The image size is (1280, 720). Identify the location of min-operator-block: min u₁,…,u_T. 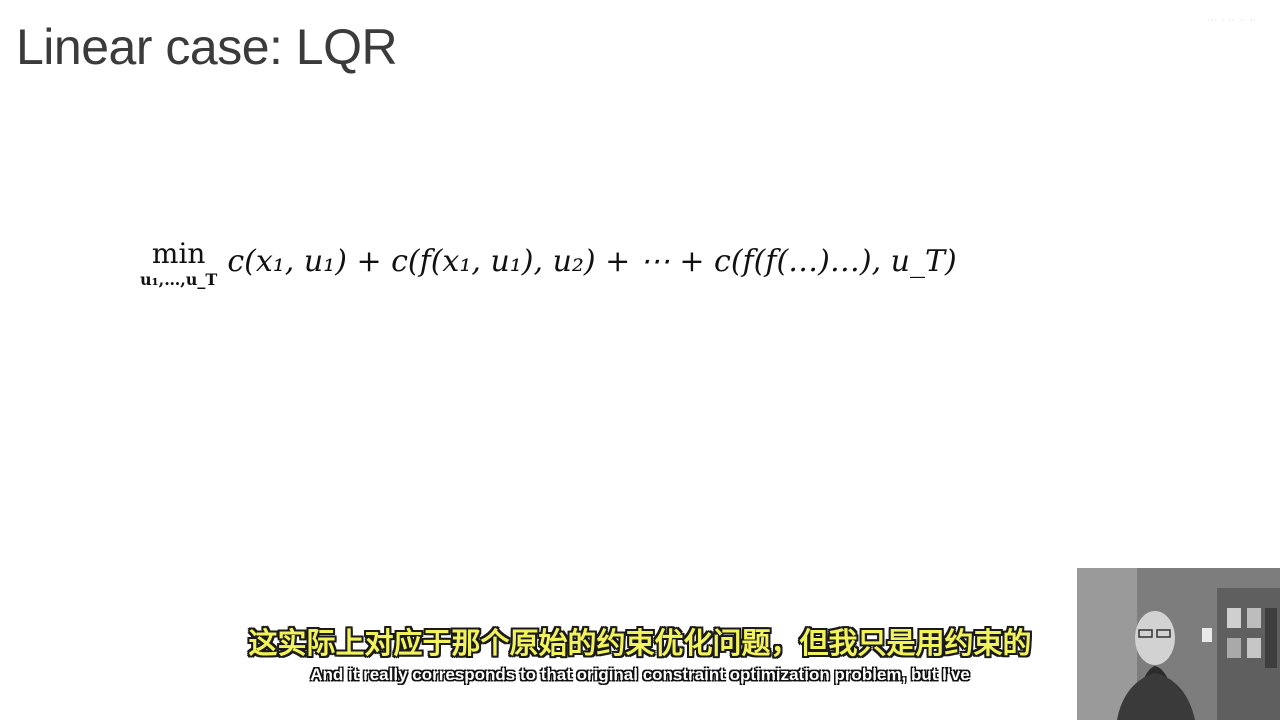
(178, 264).